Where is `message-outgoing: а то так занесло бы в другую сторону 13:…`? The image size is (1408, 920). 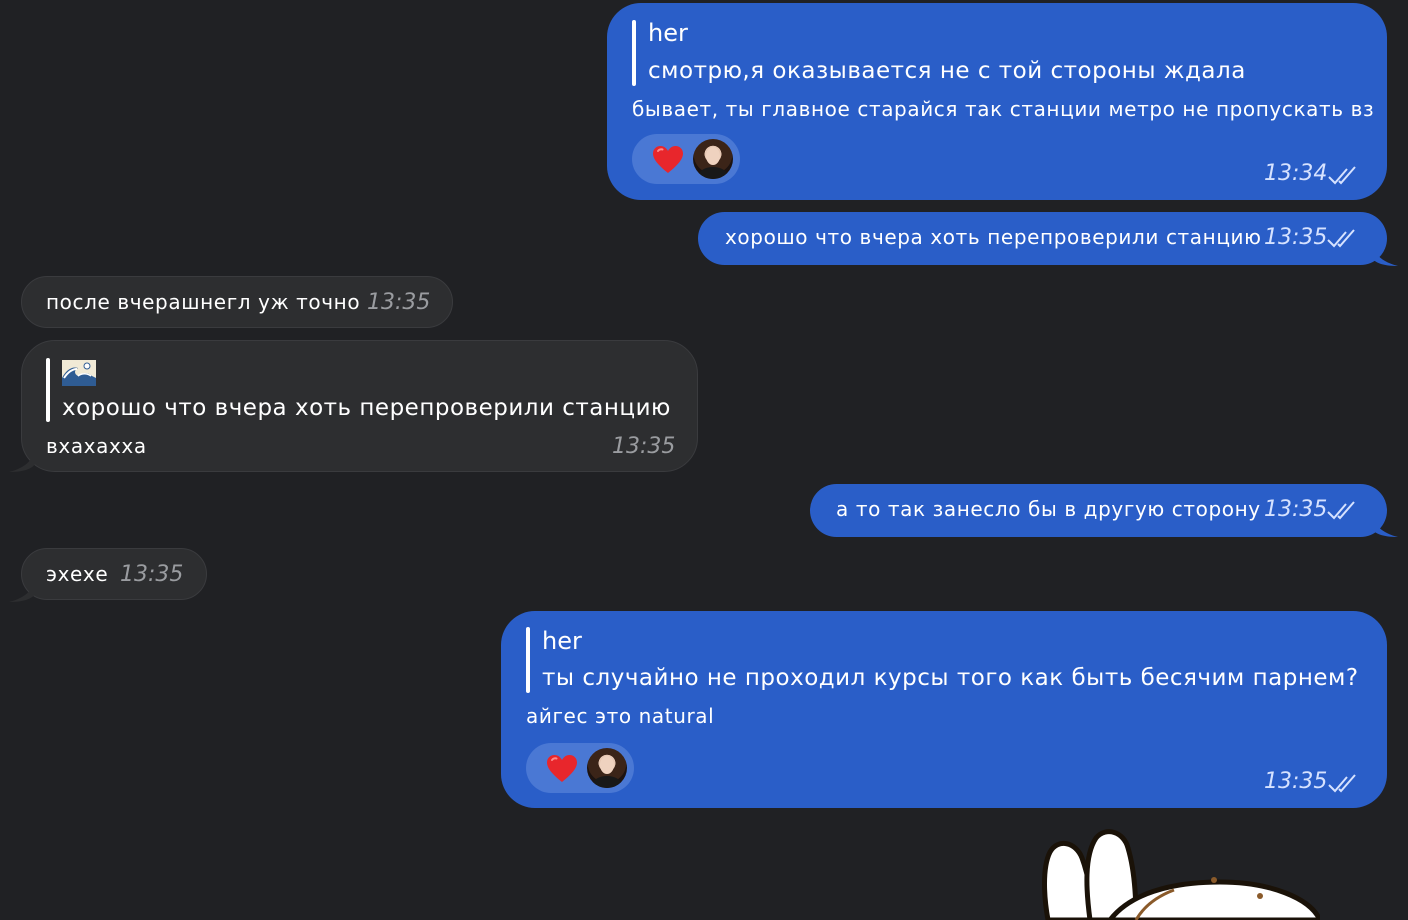
message-outgoing: а то так занесло бы в другую сторону 13:… is located at coordinates (1098, 510).